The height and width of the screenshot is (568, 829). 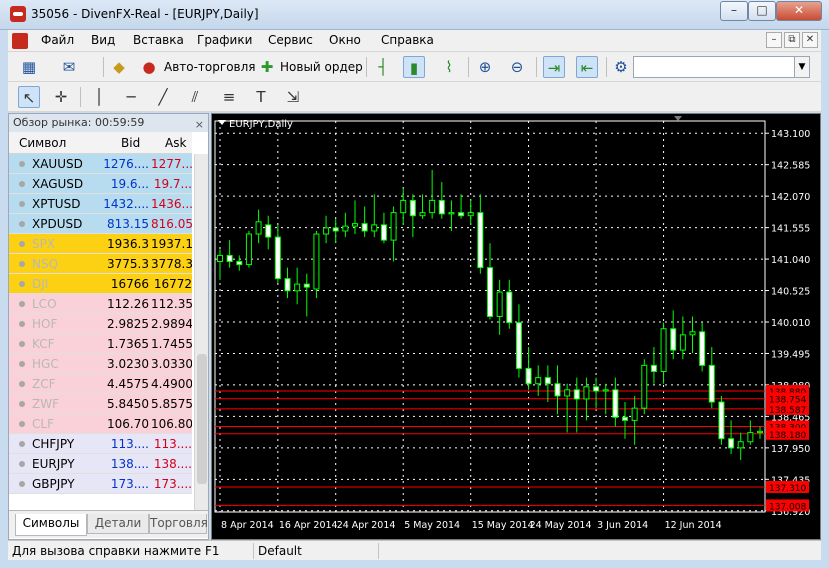 I want to click on column-symbol: Символ, so click(x=42, y=143).